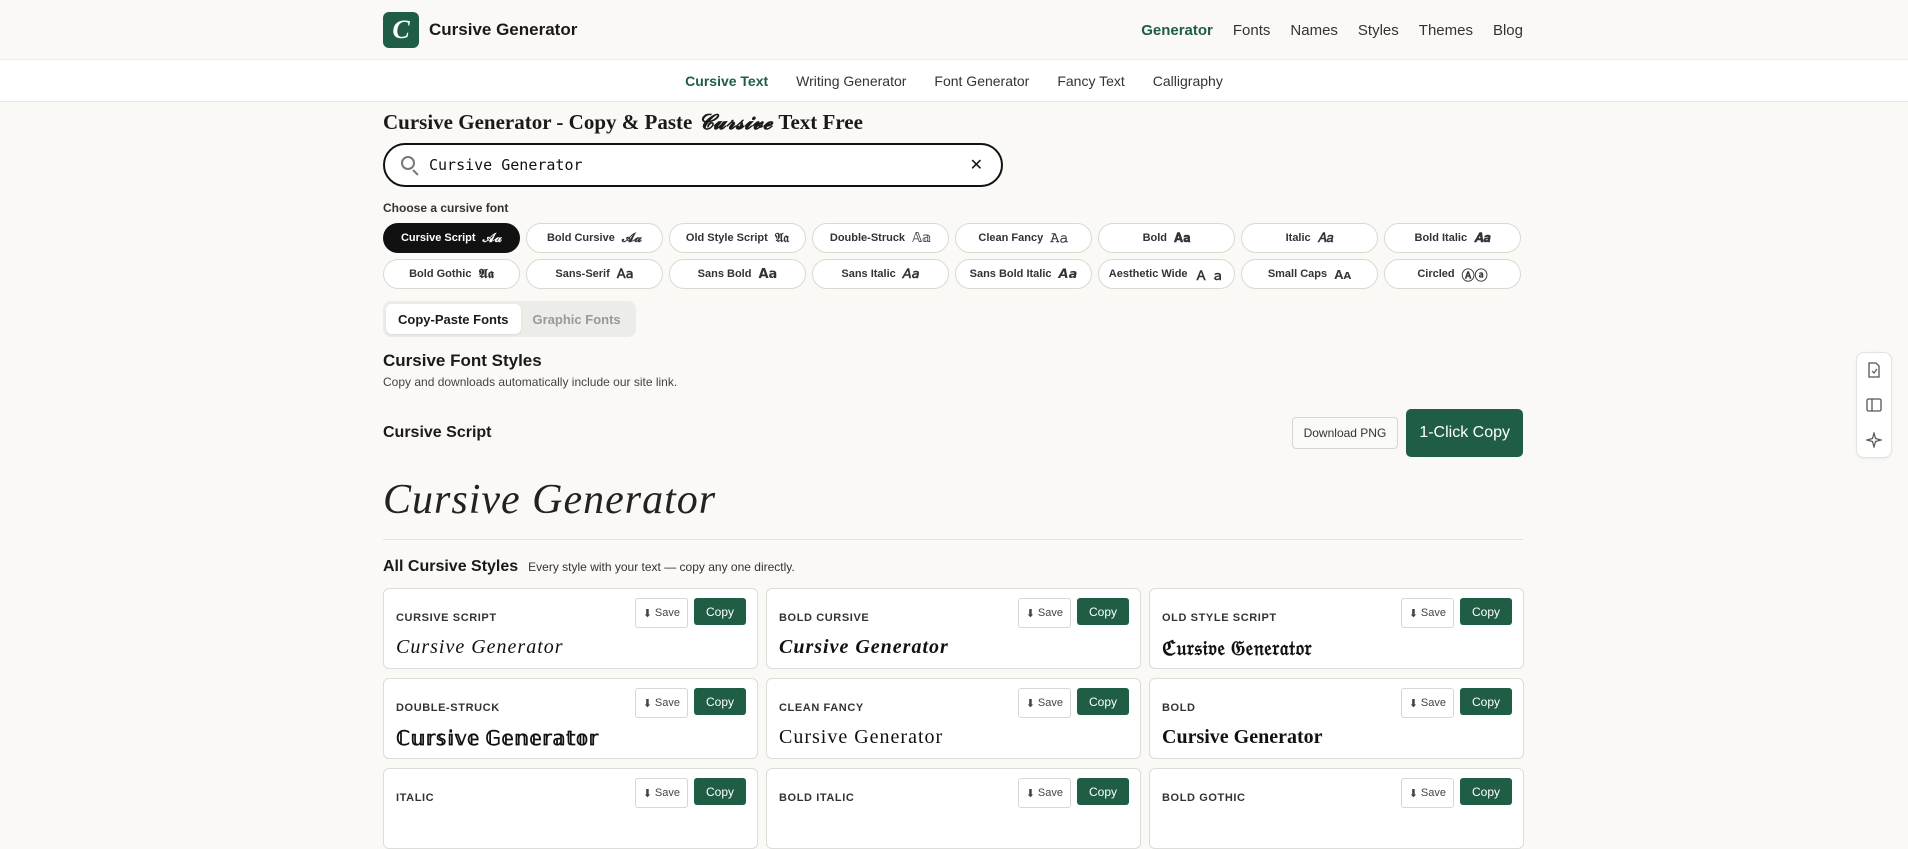 This screenshot has width=1908, height=849. What do you see at coordinates (1874, 405) in the screenshot?
I see `panel-icon` at bounding box center [1874, 405].